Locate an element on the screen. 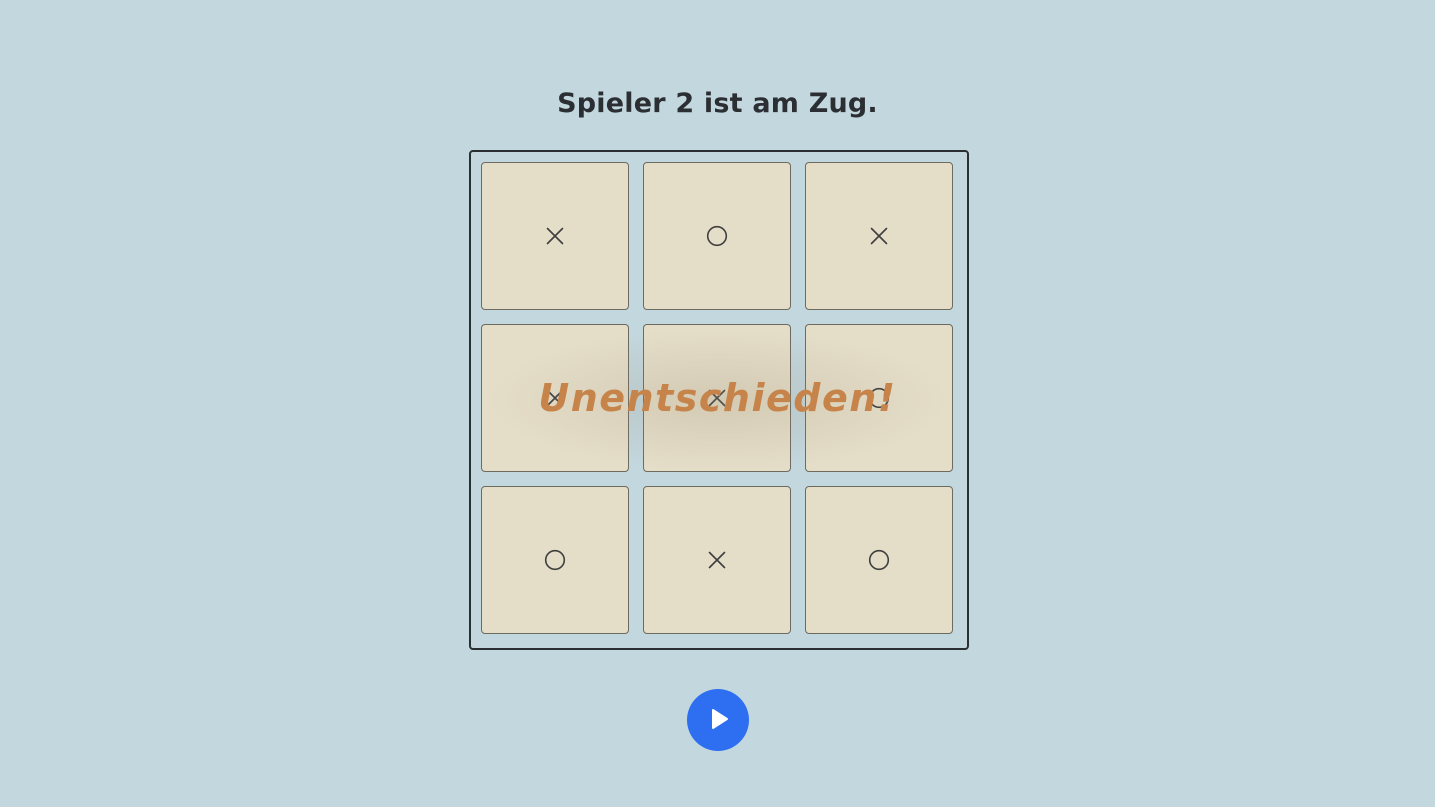 The height and width of the screenshot is (807, 1435). cell-r1-c1 is located at coordinates (555, 236).